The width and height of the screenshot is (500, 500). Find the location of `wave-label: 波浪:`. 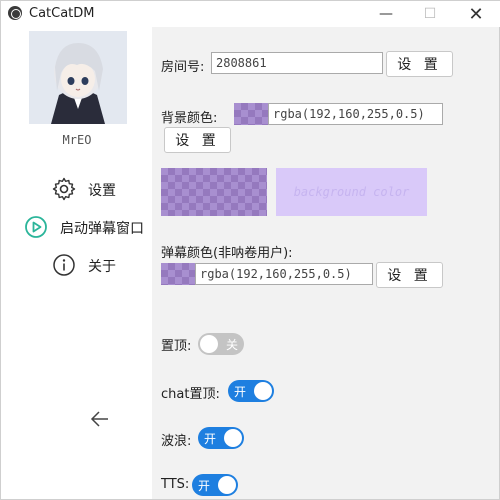

wave-label: 波浪: is located at coordinates (176, 441).